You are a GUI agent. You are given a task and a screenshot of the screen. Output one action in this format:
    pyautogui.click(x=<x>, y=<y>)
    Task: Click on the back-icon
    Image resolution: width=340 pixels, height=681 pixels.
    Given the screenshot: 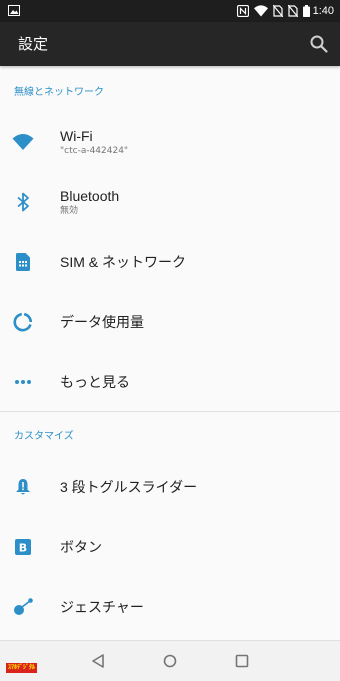 What is the action you would take?
    pyautogui.click(x=98, y=661)
    